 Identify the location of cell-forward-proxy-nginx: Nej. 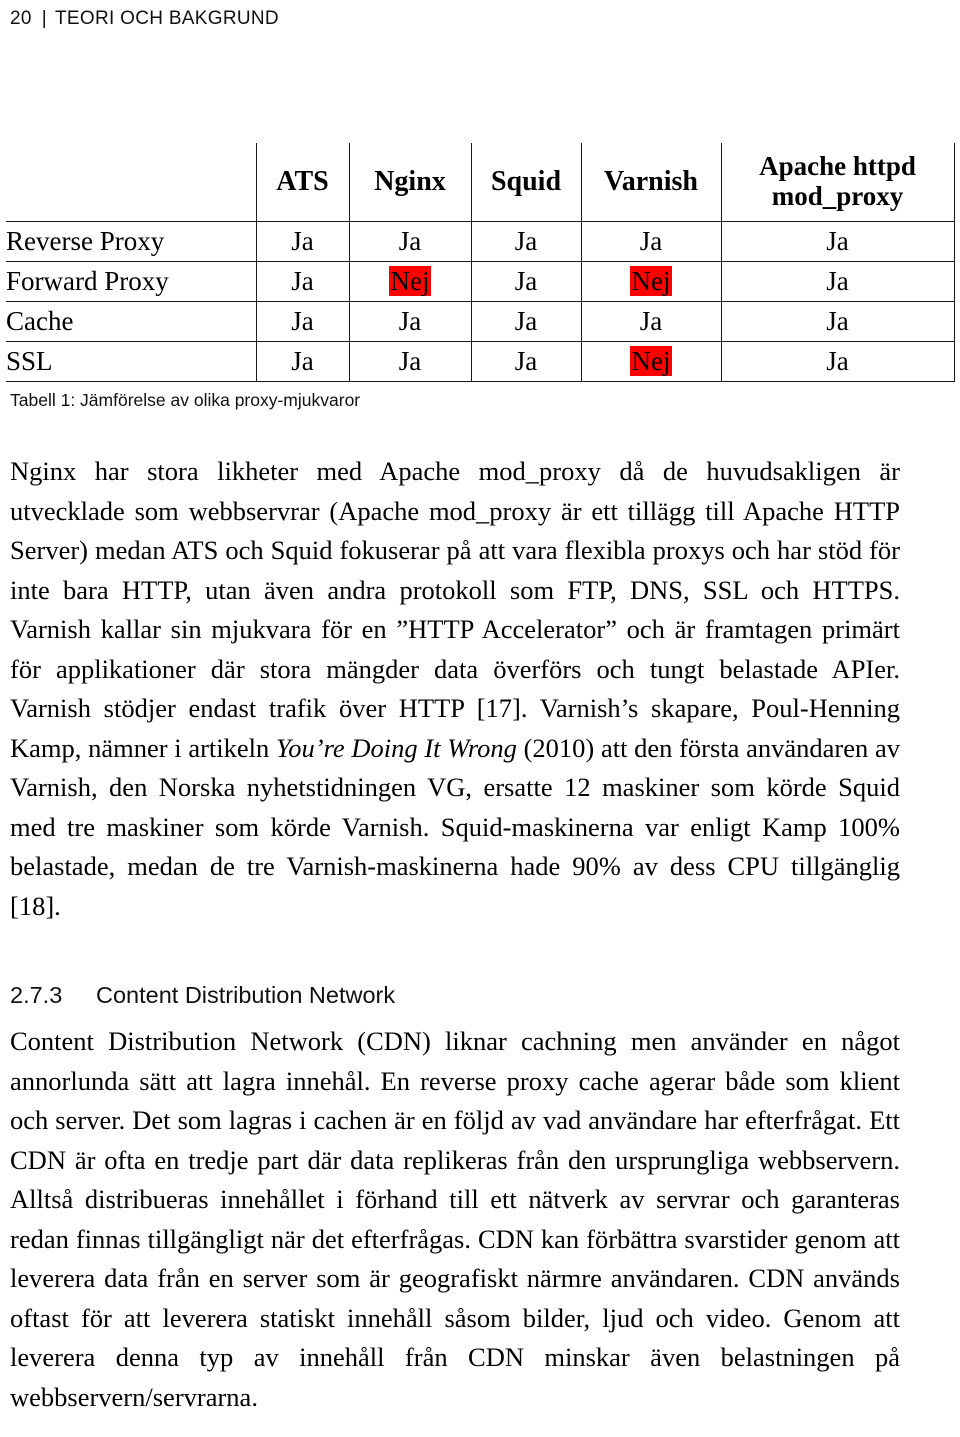
(409, 281).